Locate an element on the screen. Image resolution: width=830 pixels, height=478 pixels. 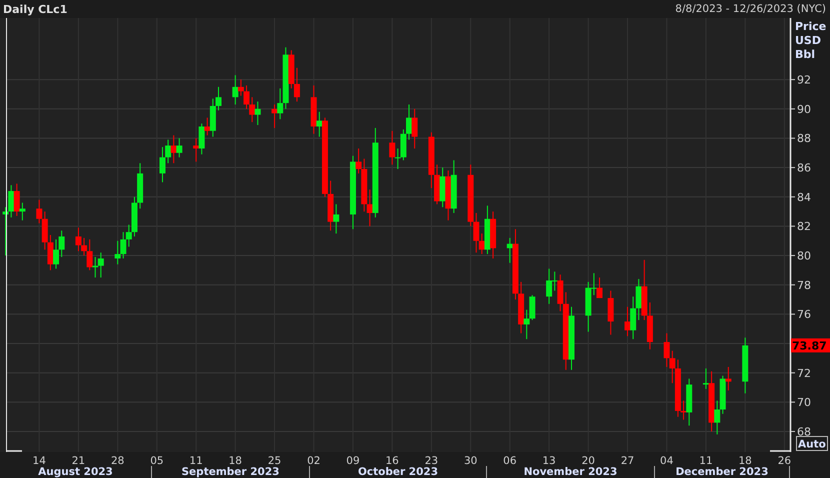
price-tick-label: 92 is located at coordinates (804, 80).